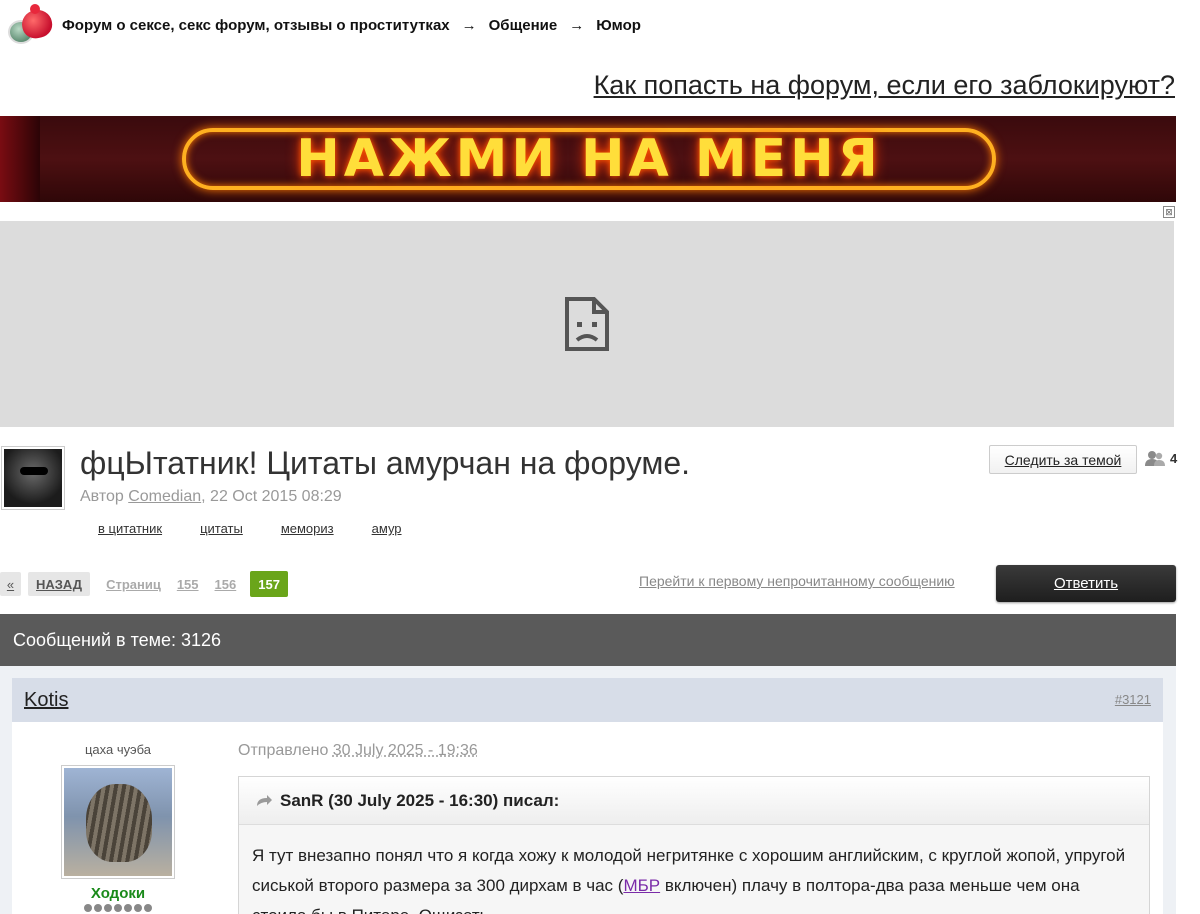  Describe the element at coordinates (164, 496) in the screenshot. I see `topic-author-link: Comedian` at that location.